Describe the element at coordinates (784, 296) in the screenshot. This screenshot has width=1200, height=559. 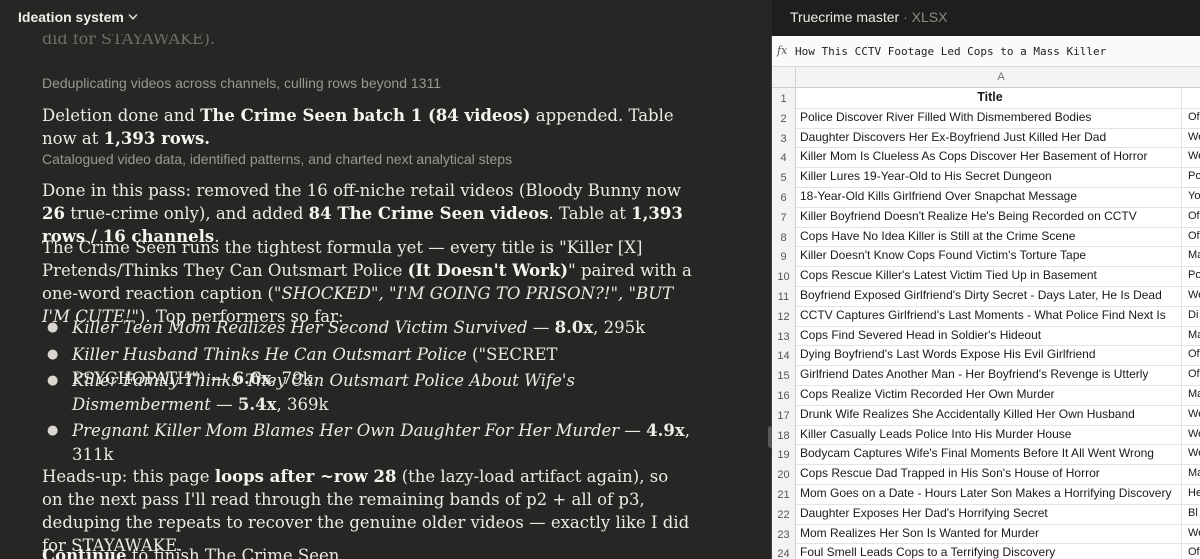
I see `row-number: 11` at that location.